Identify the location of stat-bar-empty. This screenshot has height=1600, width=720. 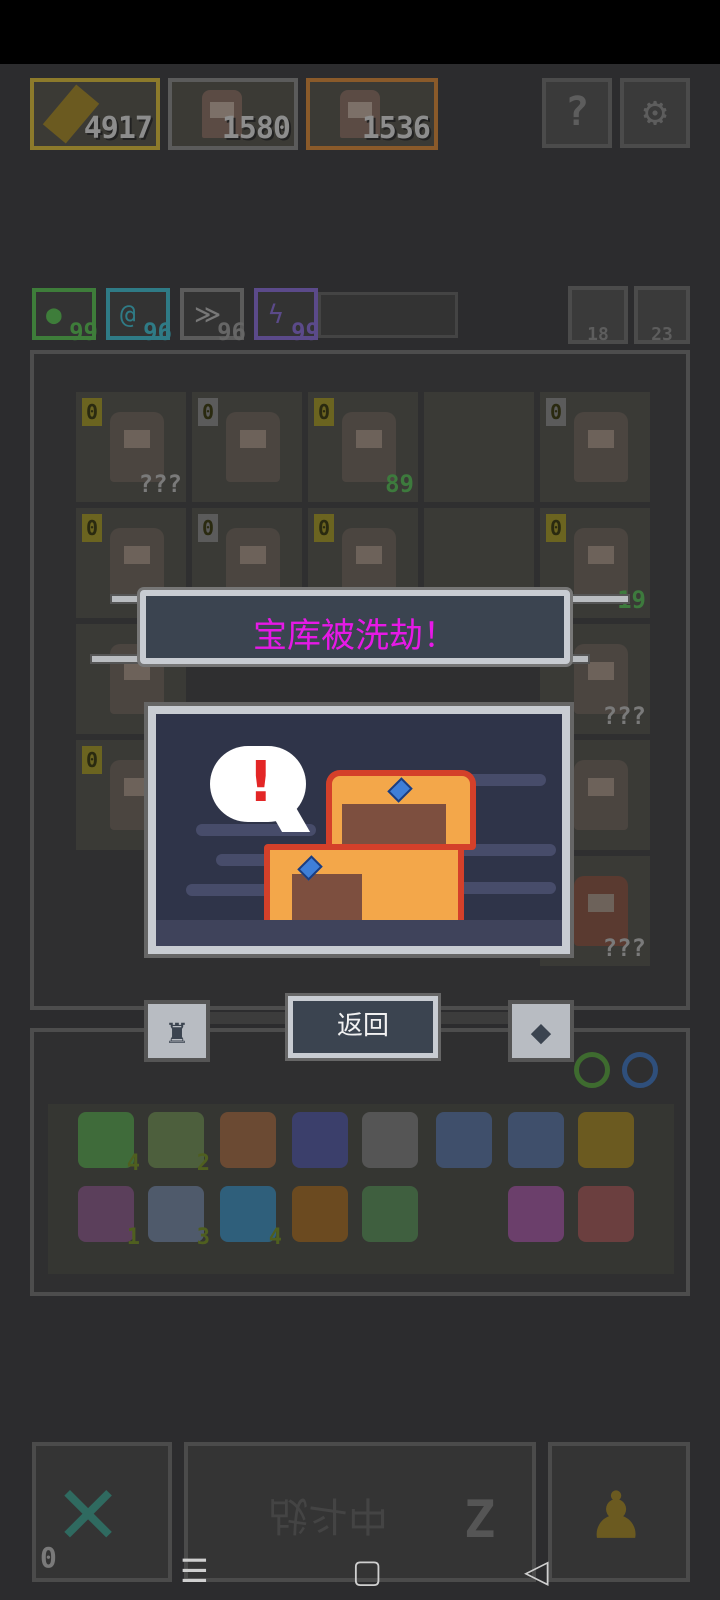
(388, 315).